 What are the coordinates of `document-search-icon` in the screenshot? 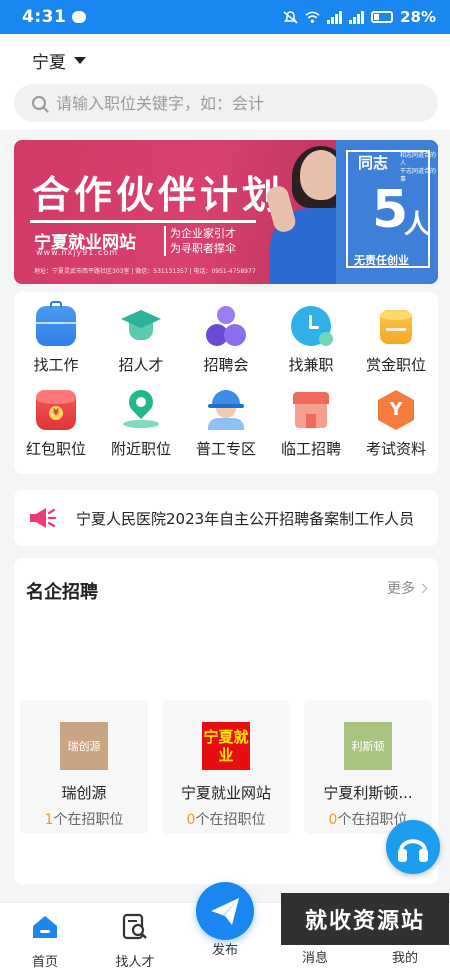 It's located at (134, 926).